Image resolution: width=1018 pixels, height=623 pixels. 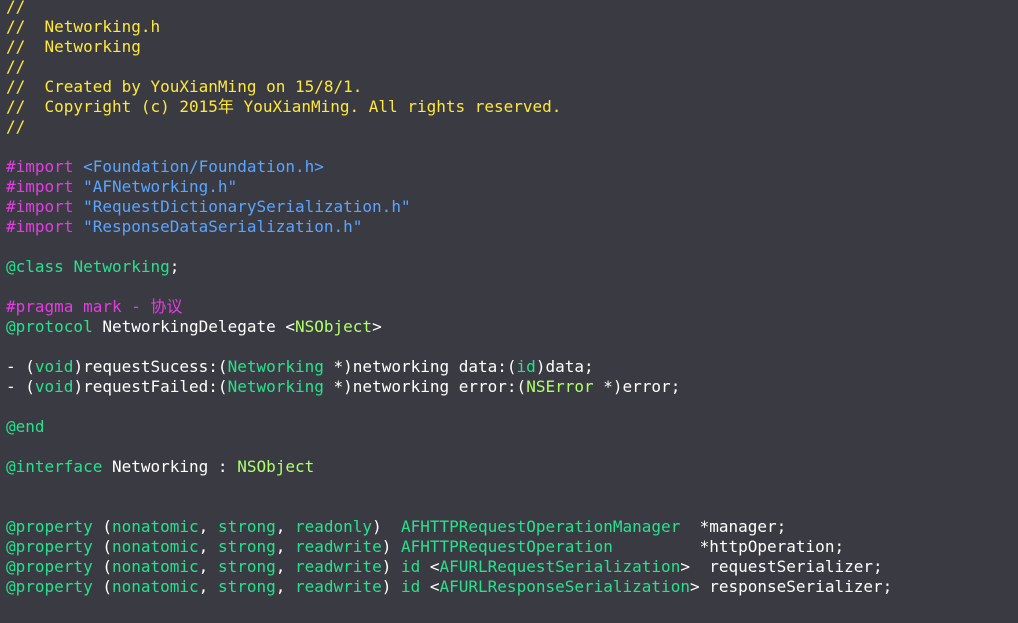 What do you see at coordinates (170, 466) in the screenshot?
I see `code-token-plain: Networking :` at bounding box center [170, 466].